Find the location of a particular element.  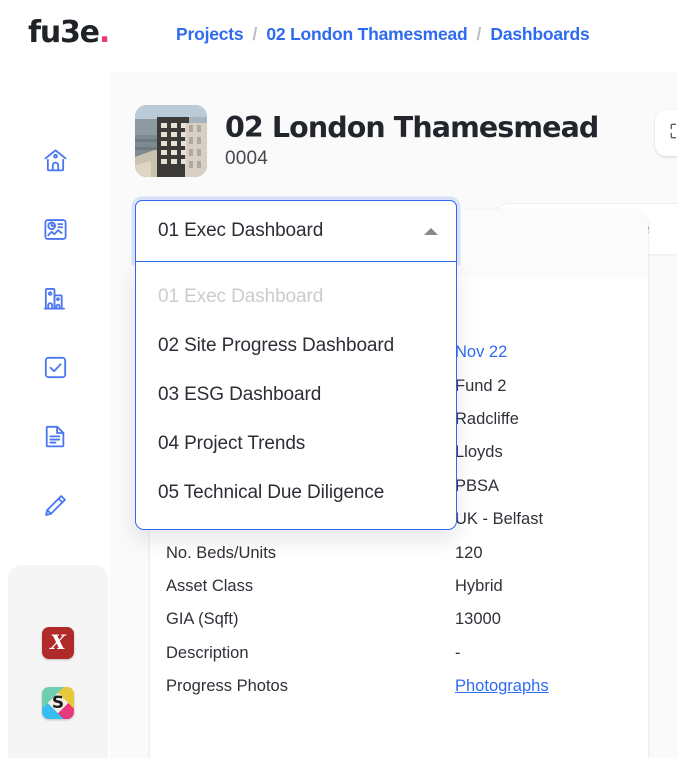

document-icon is located at coordinates (55, 436).